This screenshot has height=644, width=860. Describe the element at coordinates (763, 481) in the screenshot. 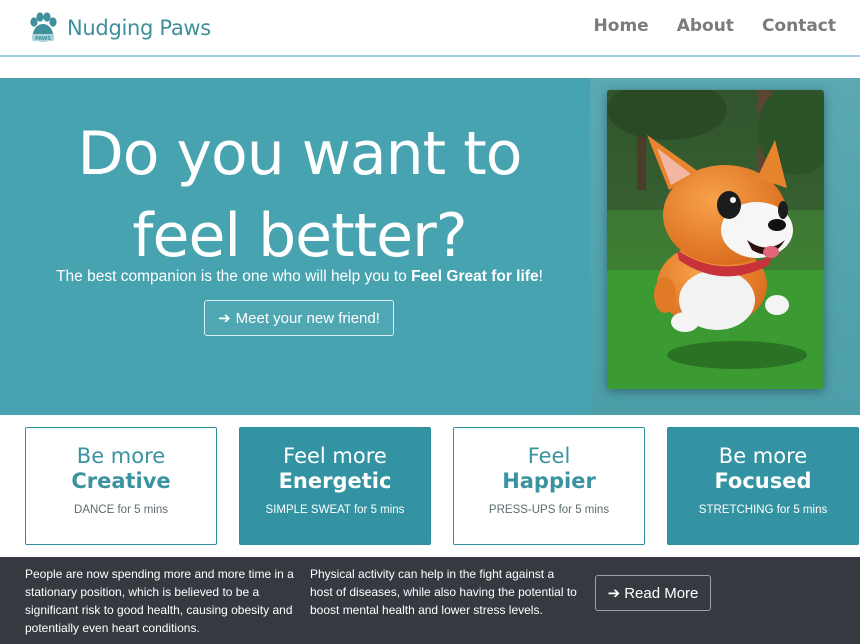

I see `card-line2: Focused` at that location.